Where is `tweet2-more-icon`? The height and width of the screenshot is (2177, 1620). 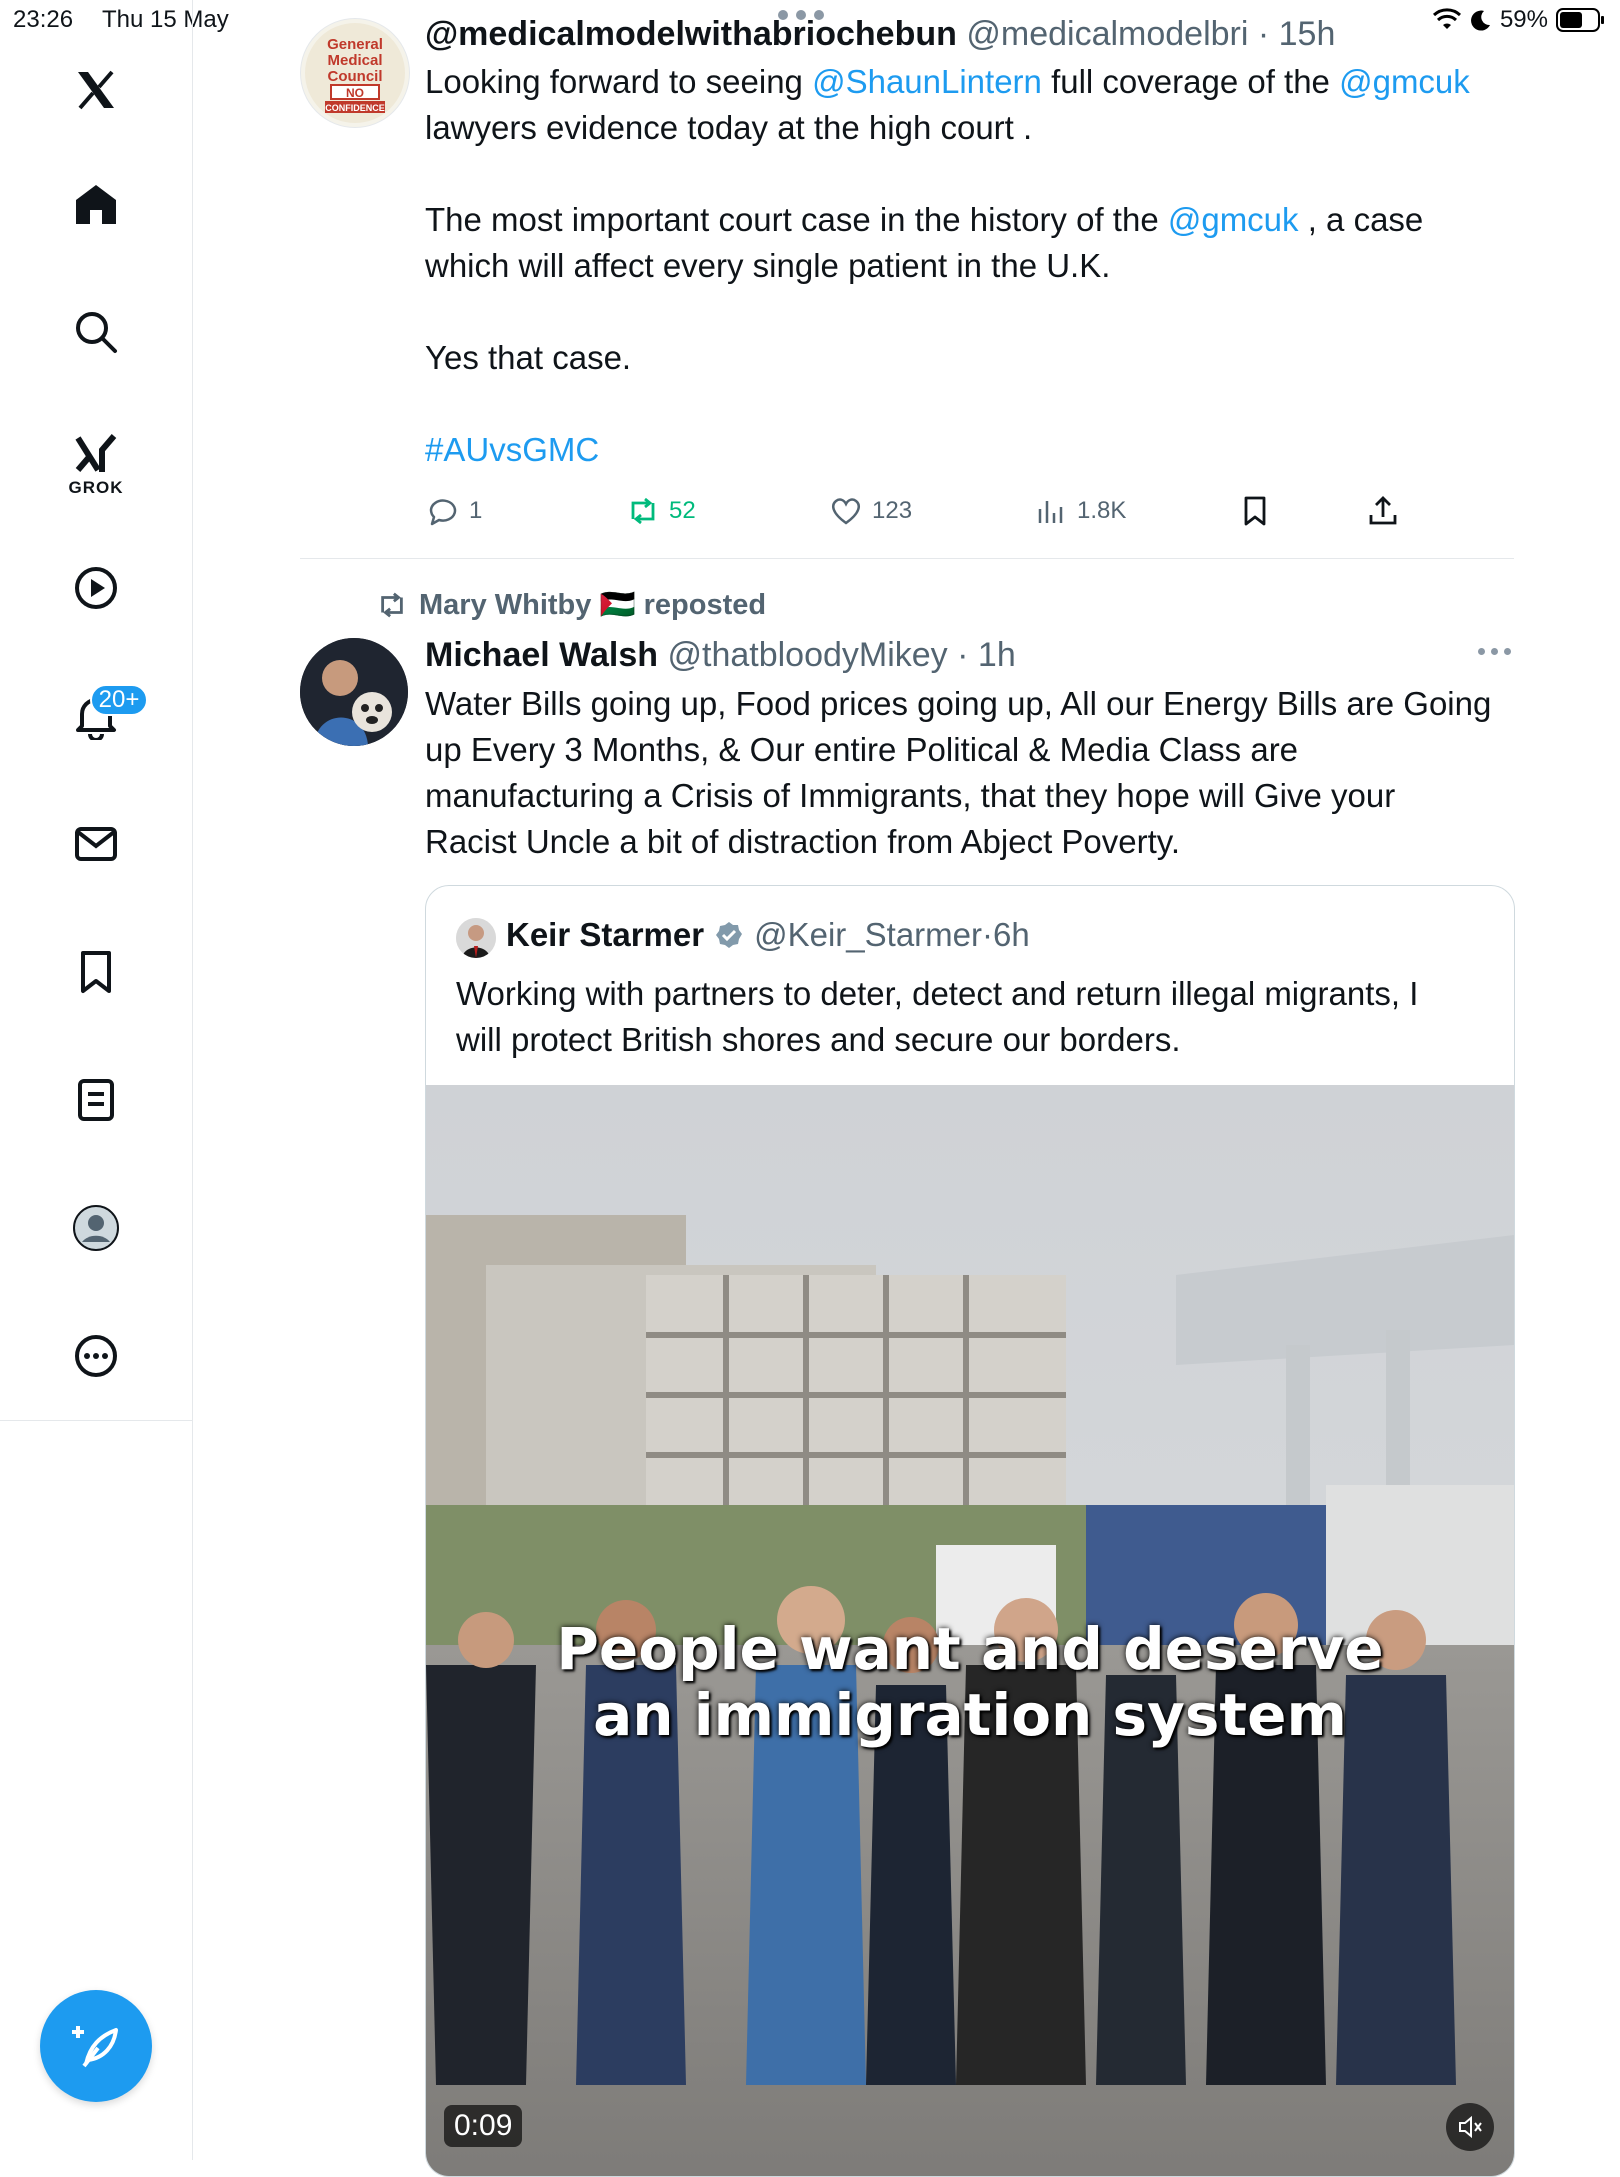
tweet2-more-icon is located at coordinates (1494, 651).